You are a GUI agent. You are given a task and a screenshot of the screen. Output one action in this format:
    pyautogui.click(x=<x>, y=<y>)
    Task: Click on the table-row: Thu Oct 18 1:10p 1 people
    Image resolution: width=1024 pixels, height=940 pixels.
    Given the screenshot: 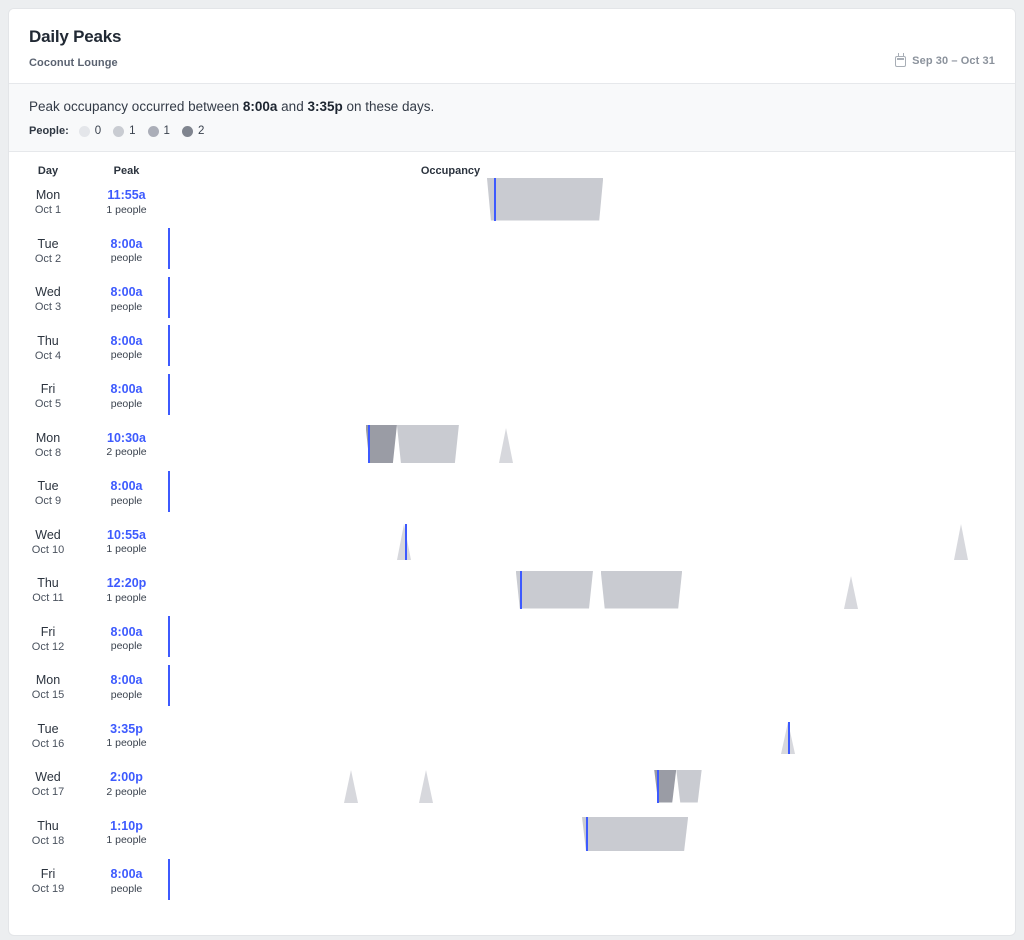 What is the action you would take?
    pyautogui.click(x=512, y=833)
    